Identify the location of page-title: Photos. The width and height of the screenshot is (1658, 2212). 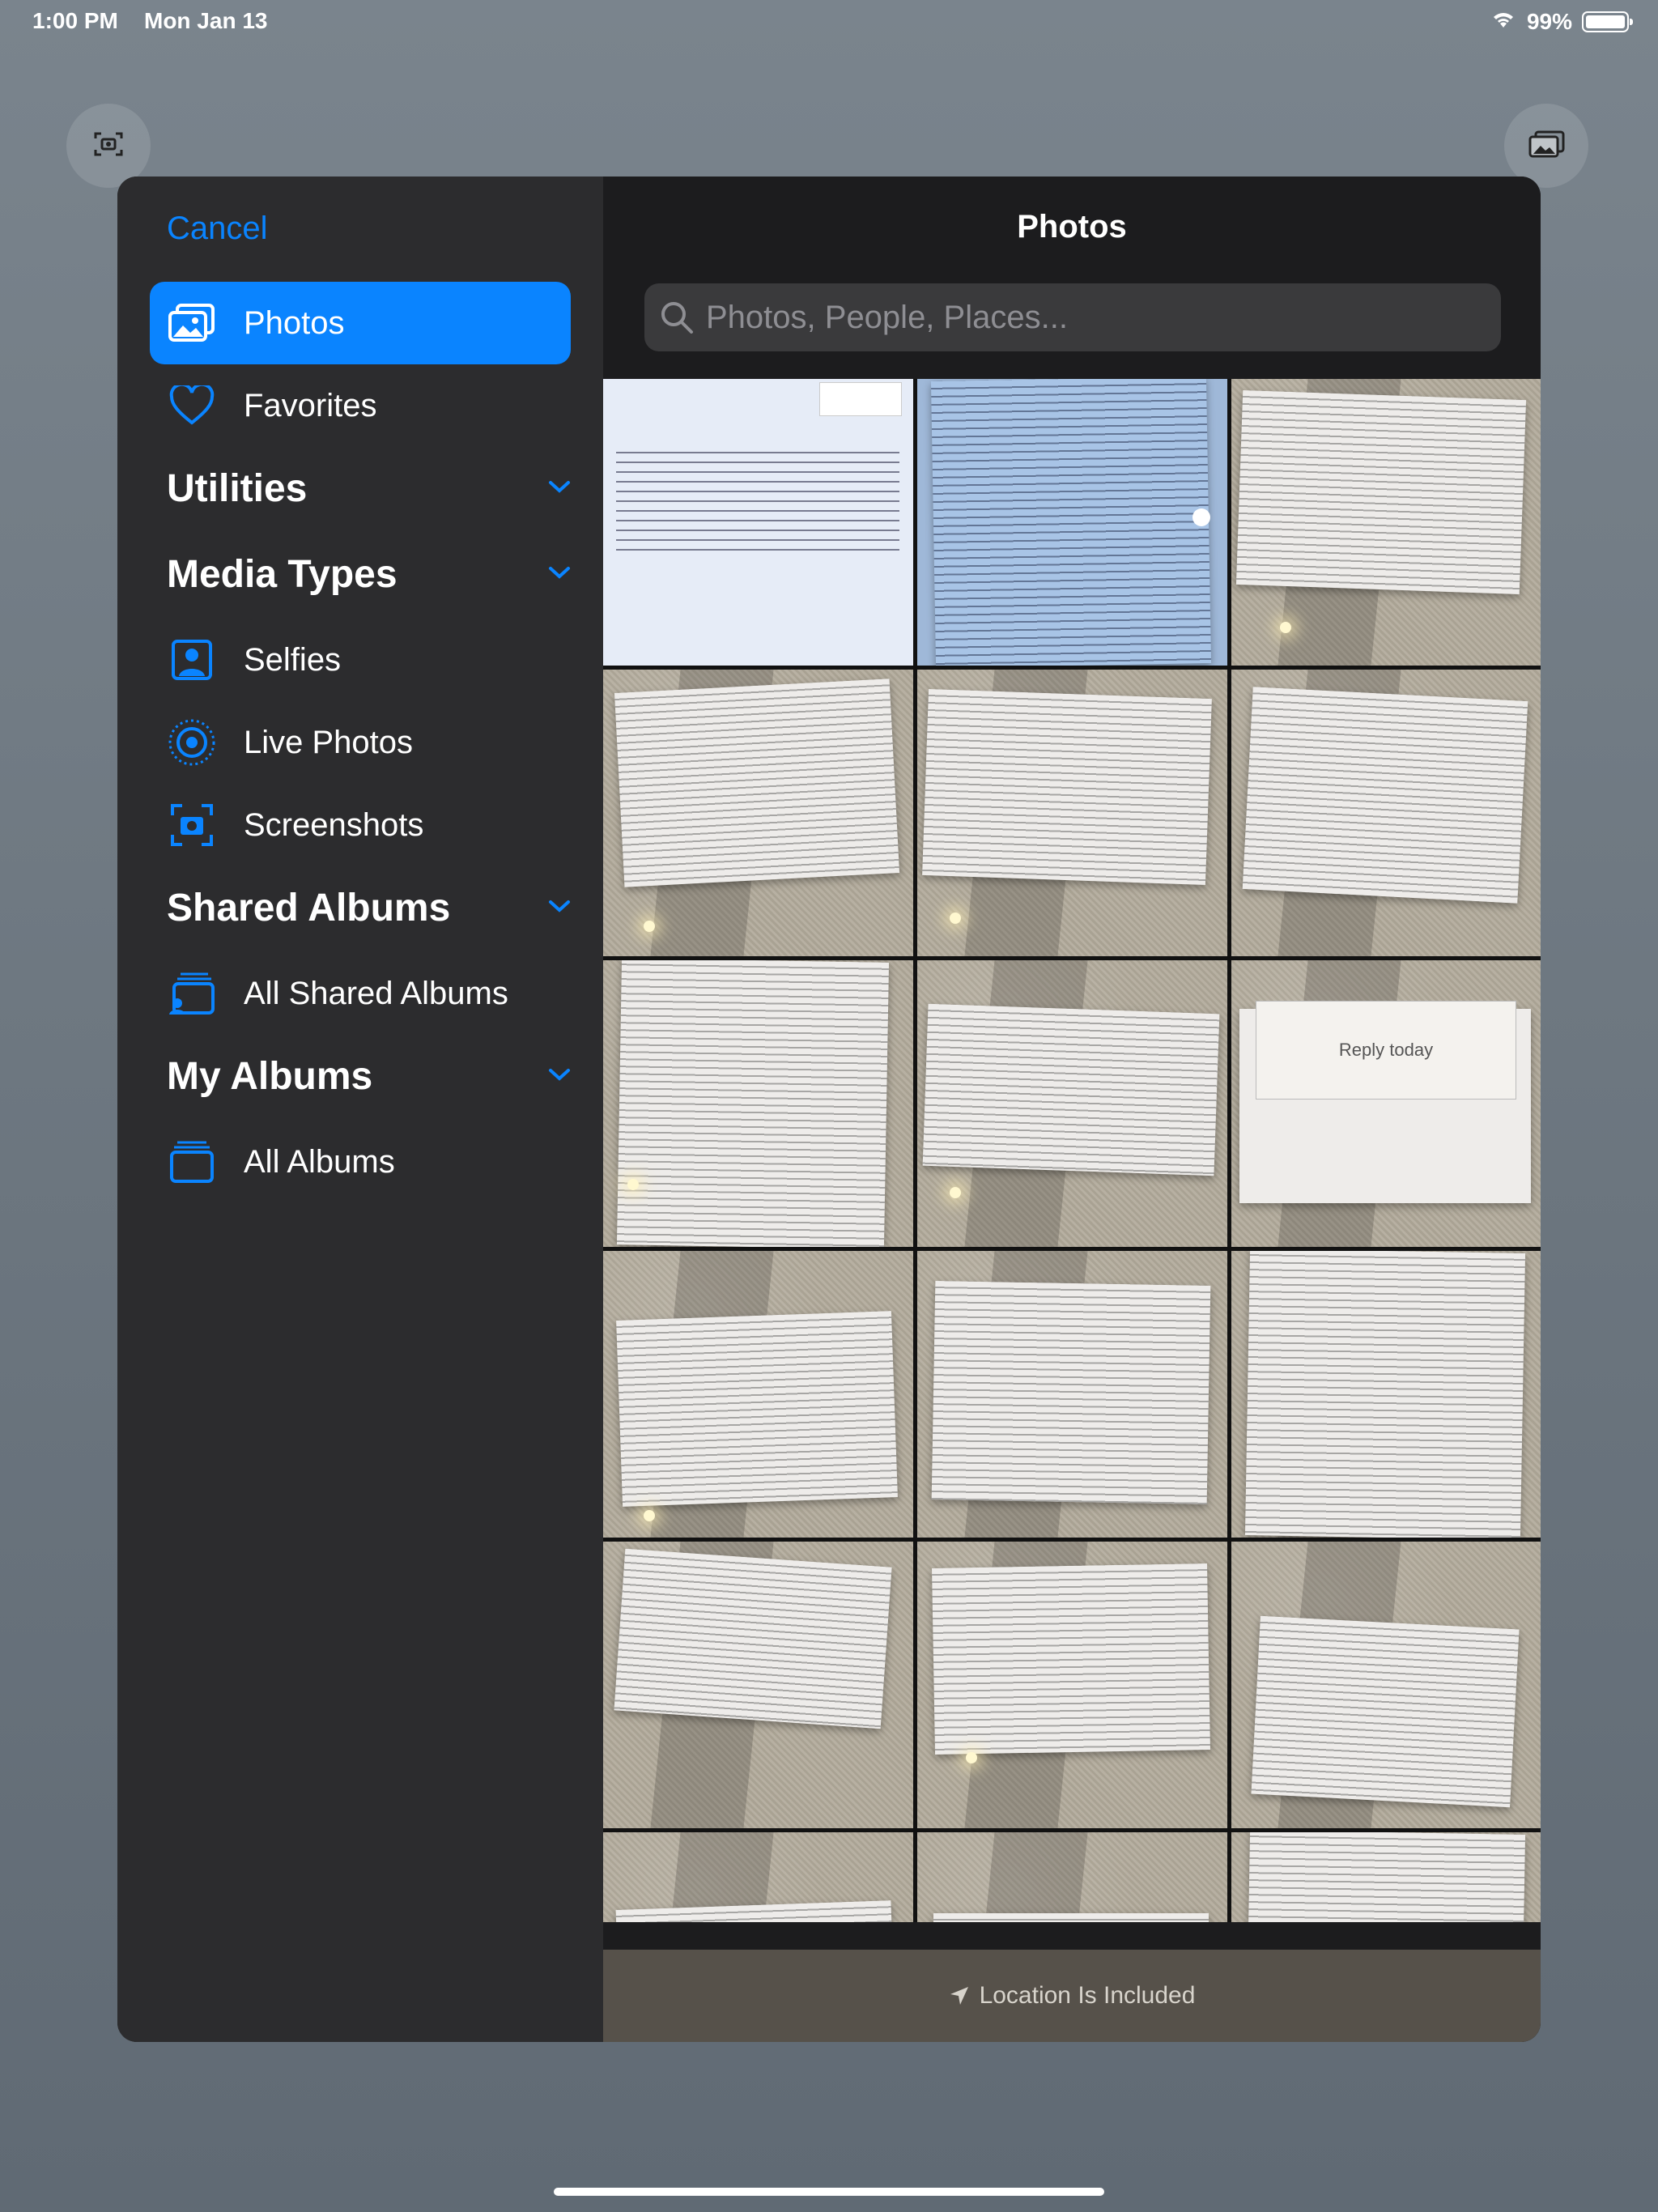
(1072, 227).